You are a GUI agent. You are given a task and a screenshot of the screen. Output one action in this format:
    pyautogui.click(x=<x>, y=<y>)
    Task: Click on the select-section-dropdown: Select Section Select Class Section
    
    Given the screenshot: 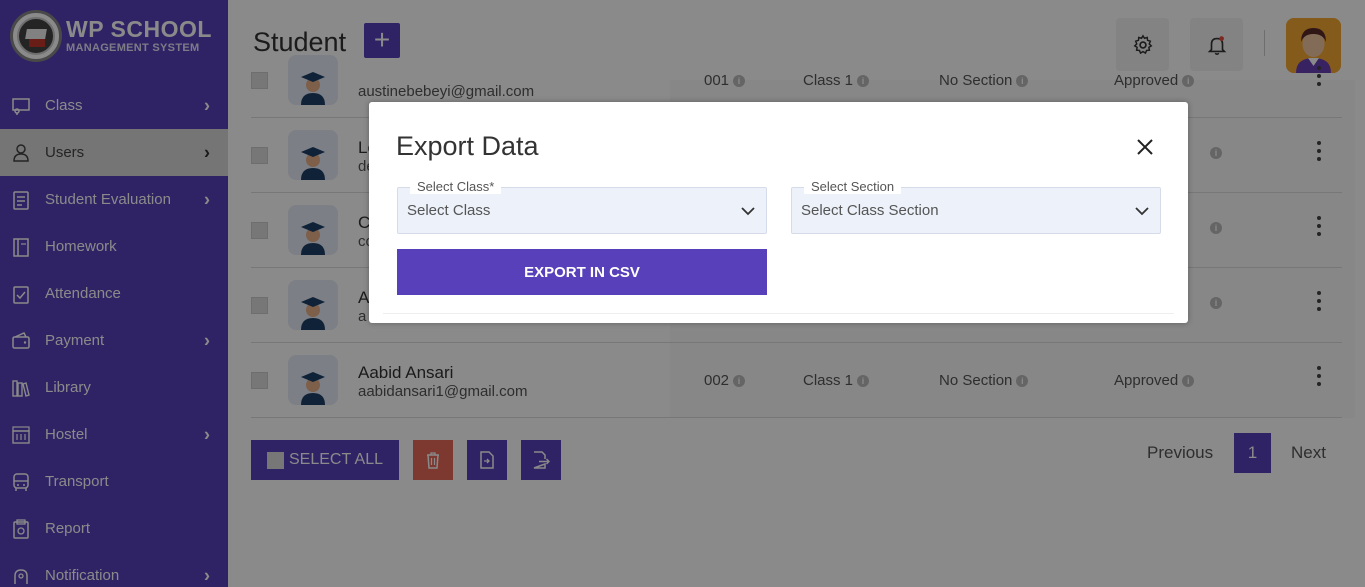 What is the action you would take?
    pyautogui.click(x=976, y=206)
    